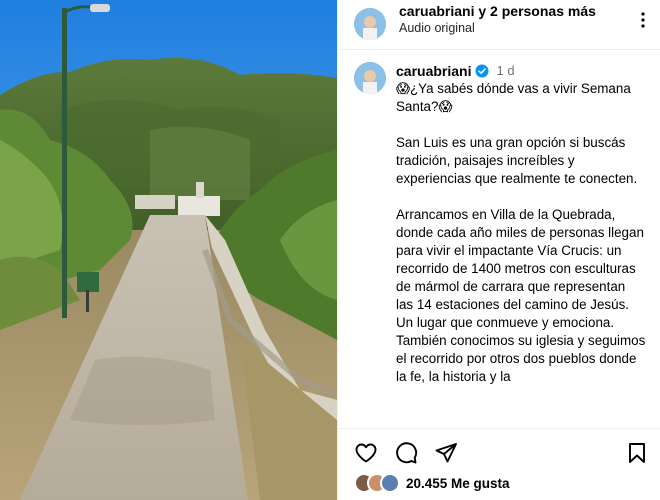 Image resolution: width=660 pixels, height=500 pixels. What do you see at coordinates (482, 71) in the screenshot?
I see `verified-badge-icon` at bounding box center [482, 71].